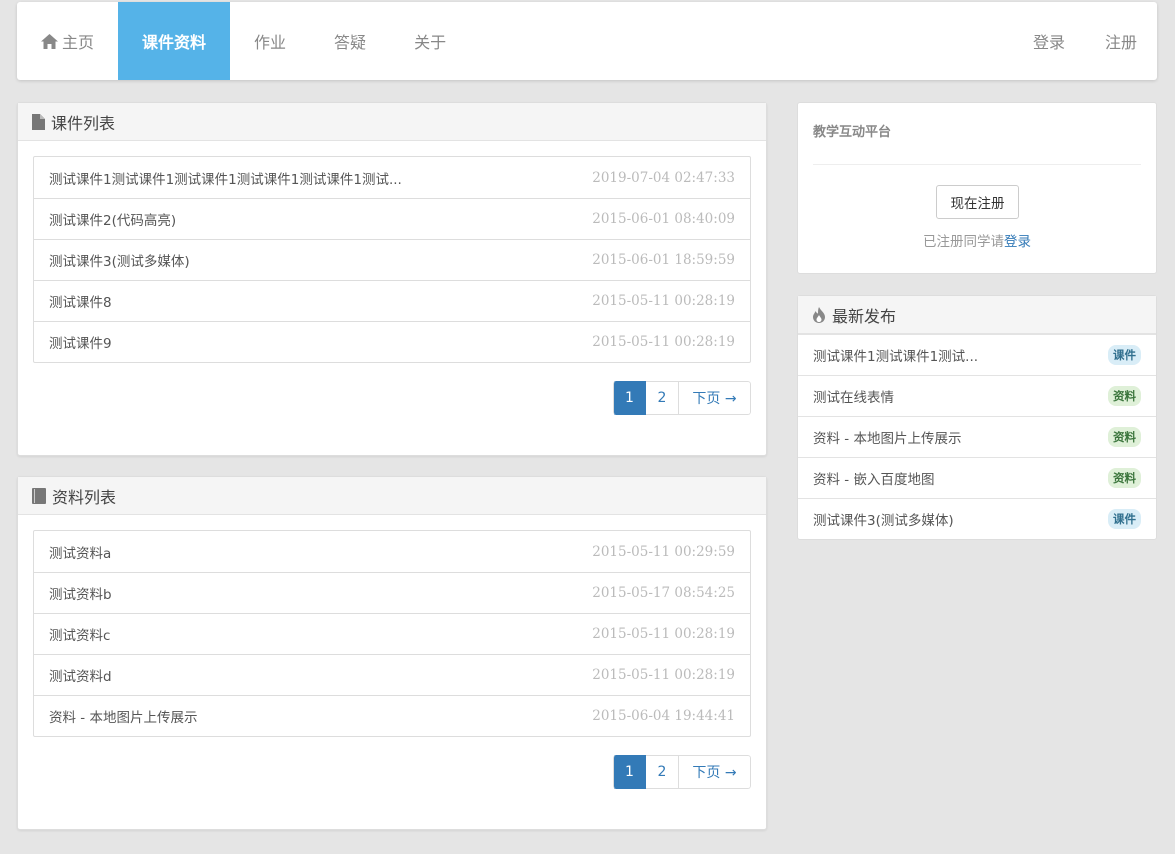 This screenshot has width=1175, height=854. What do you see at coordinates (39, 495) in the screenshot?
I see `book-icon` at bounding box center [39, 495].